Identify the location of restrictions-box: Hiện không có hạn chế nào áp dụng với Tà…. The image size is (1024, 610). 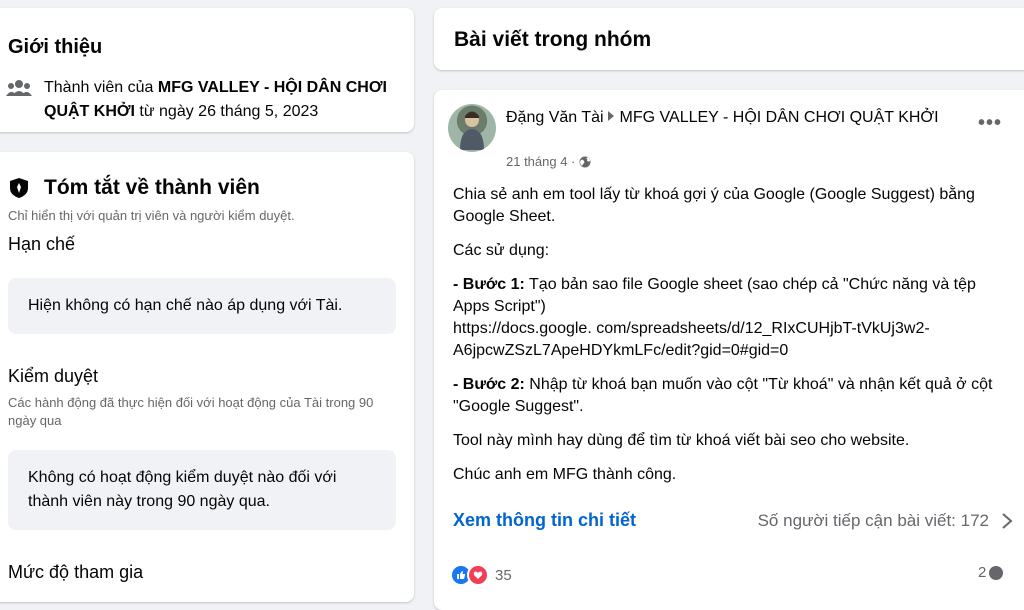
(202, 306).